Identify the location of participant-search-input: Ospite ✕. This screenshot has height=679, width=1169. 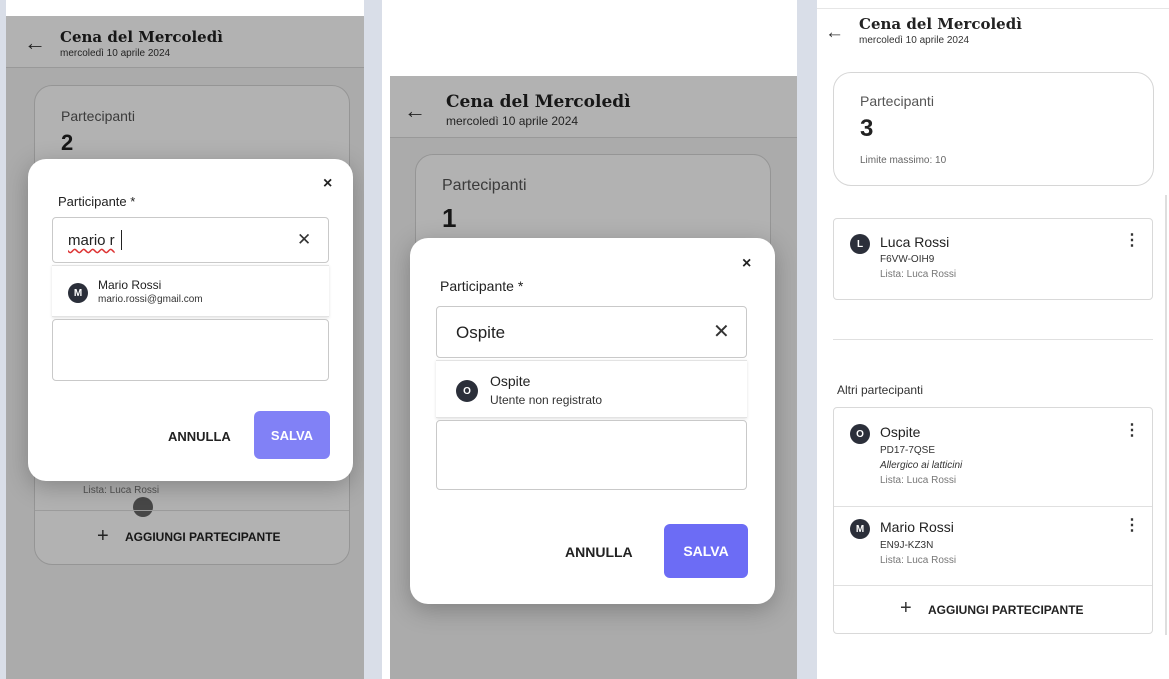
(591, 332).